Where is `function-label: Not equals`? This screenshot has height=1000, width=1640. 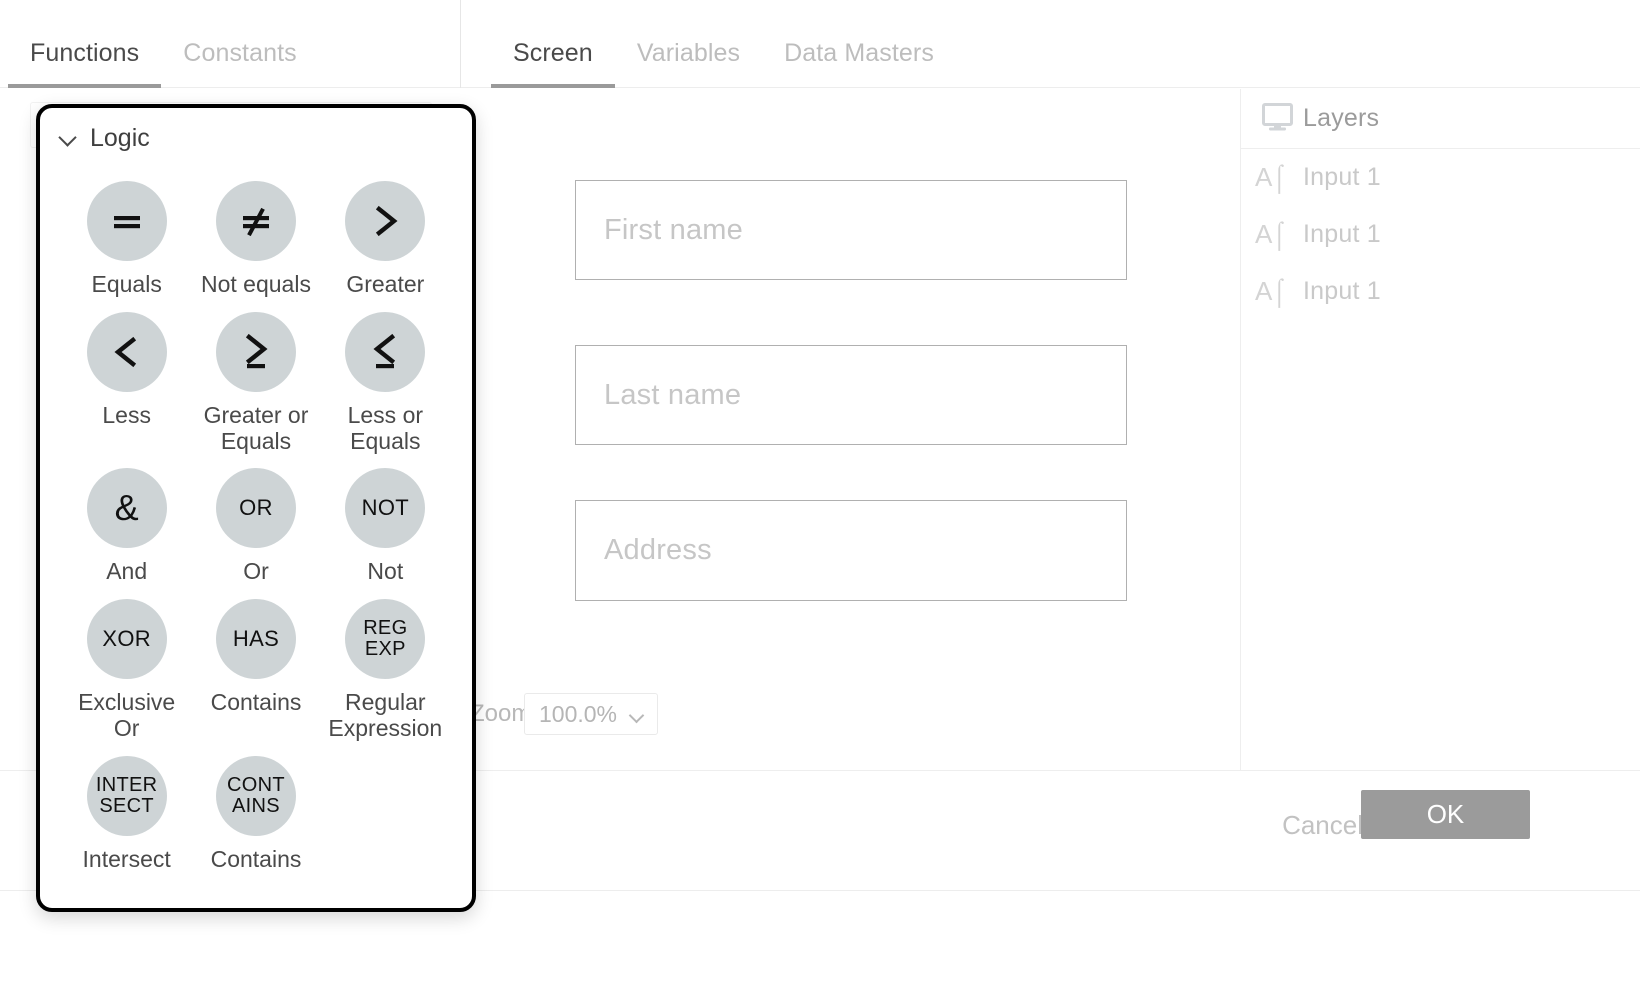
function-label: Not equals is located at coordinates (256, 284).